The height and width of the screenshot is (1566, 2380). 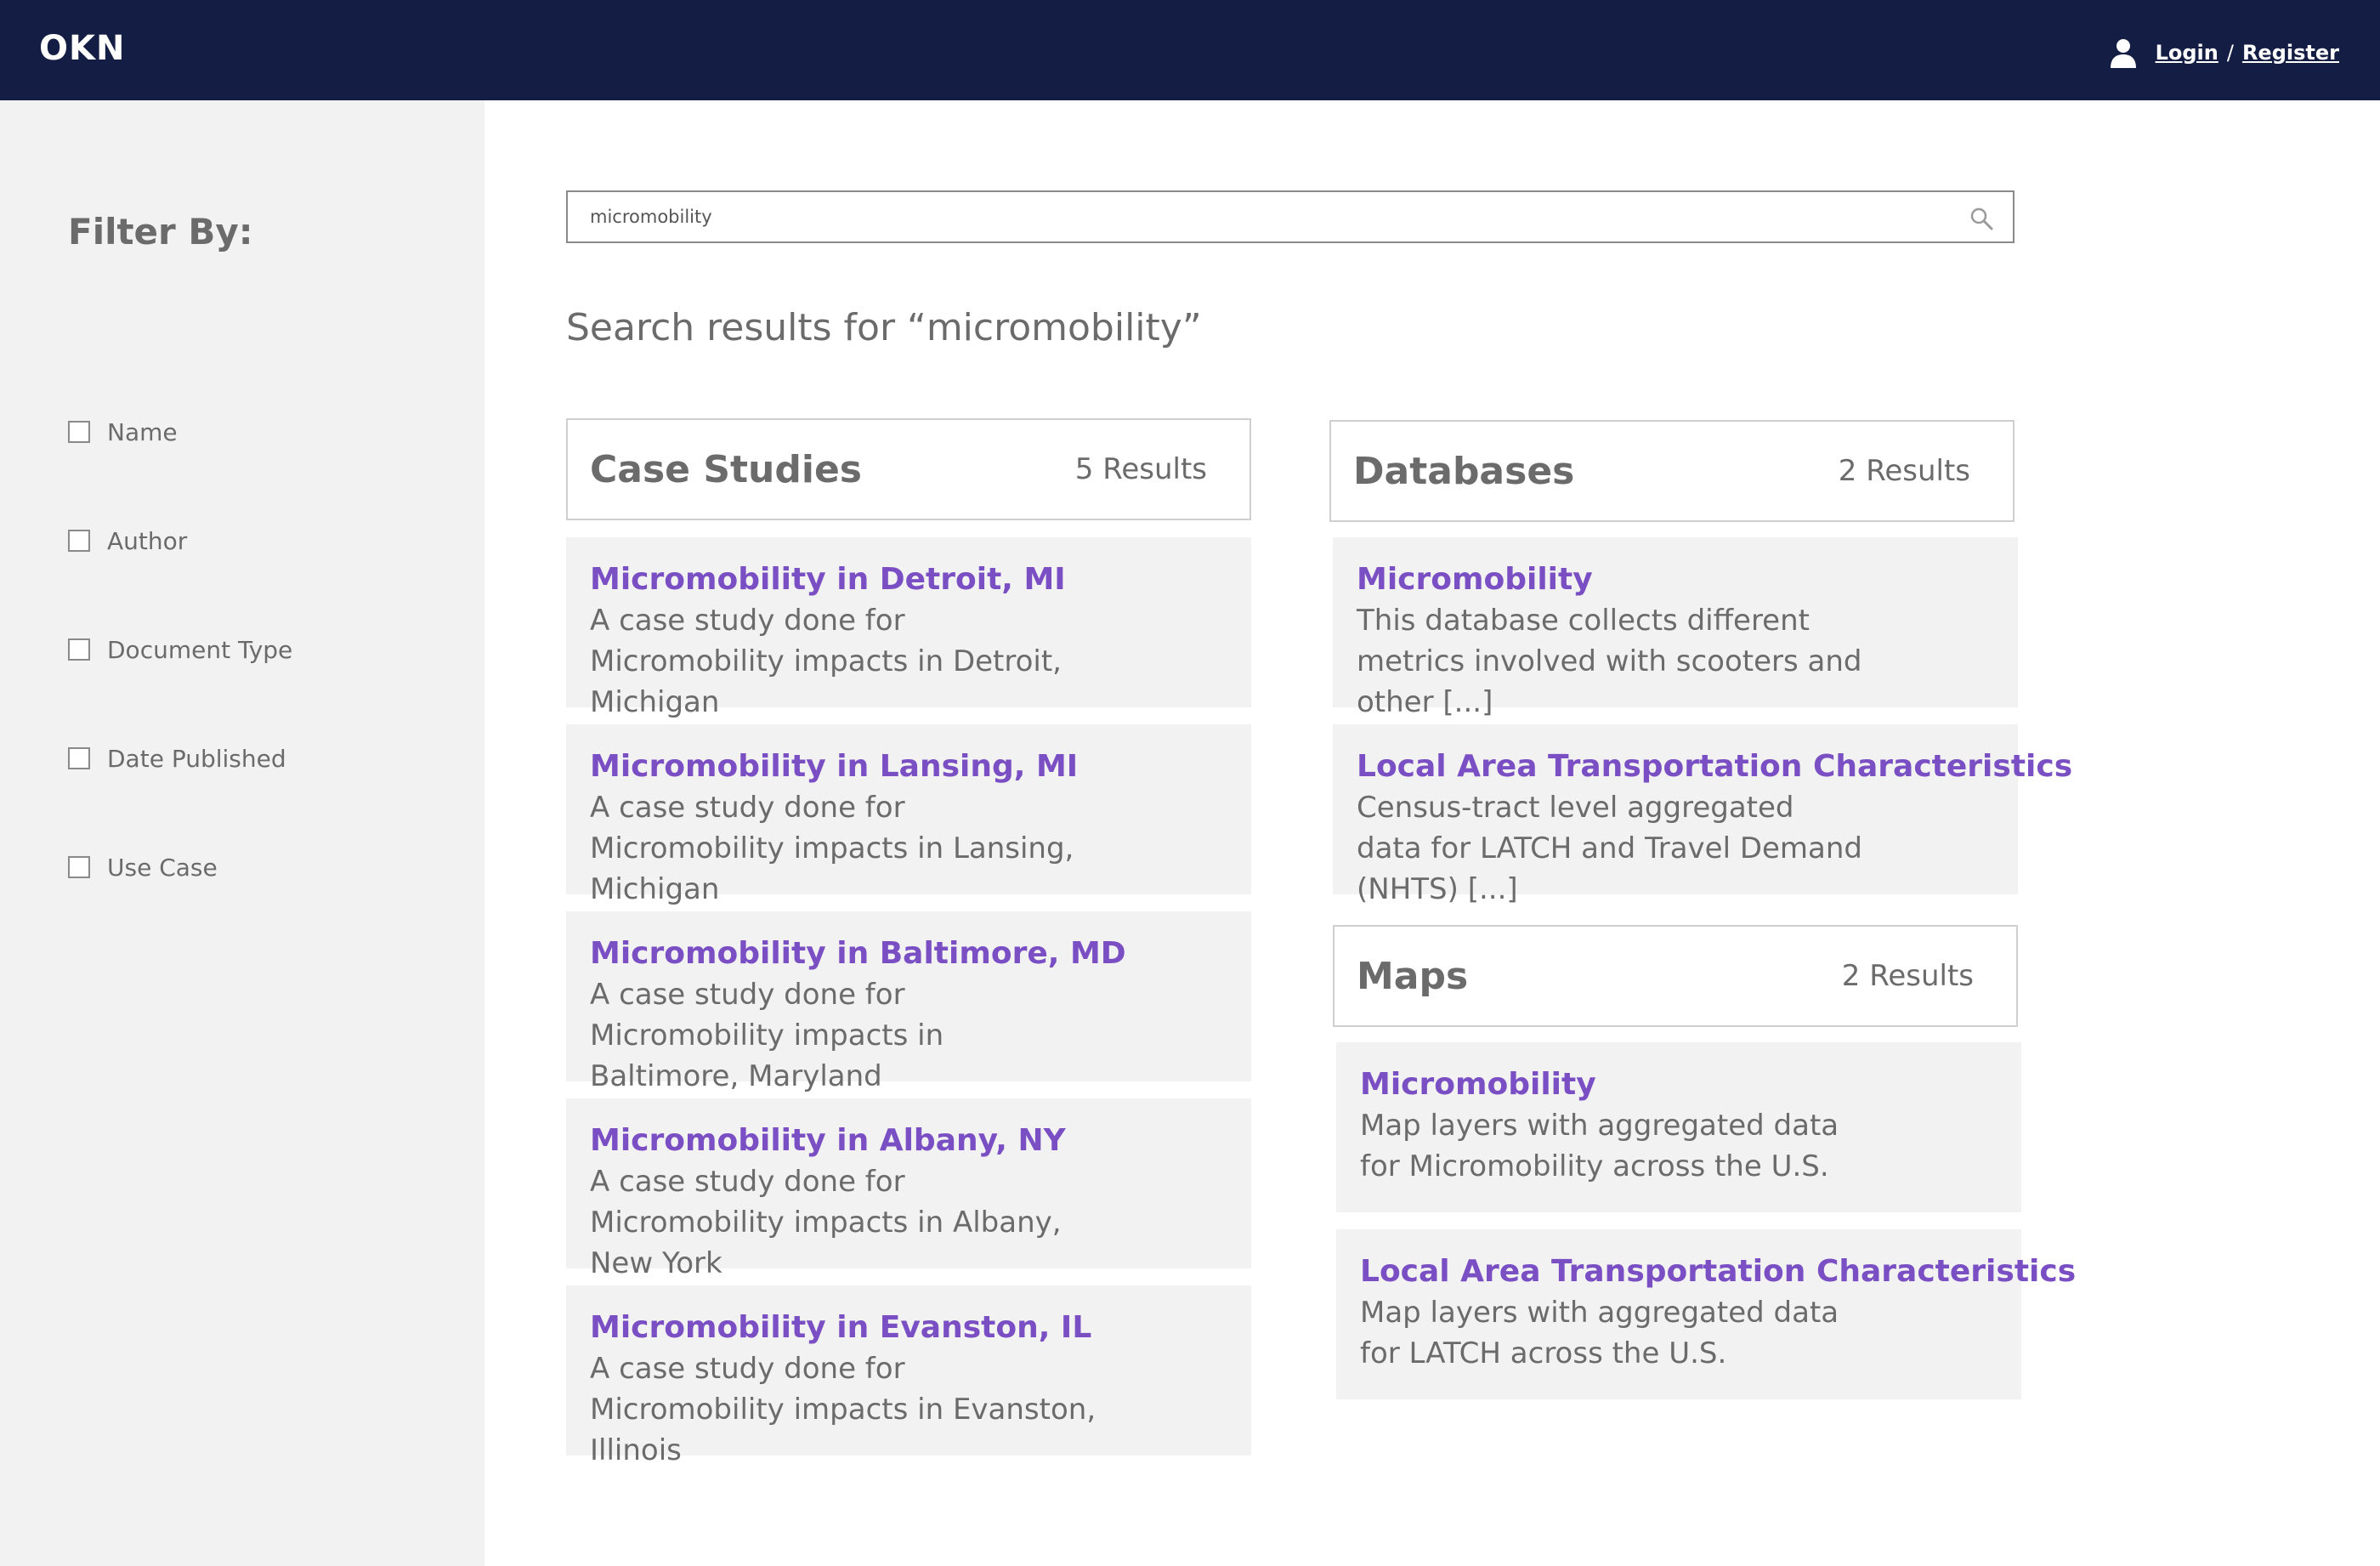 I want to click on auth-links: Login / Register, so click(x=2222, y=52).